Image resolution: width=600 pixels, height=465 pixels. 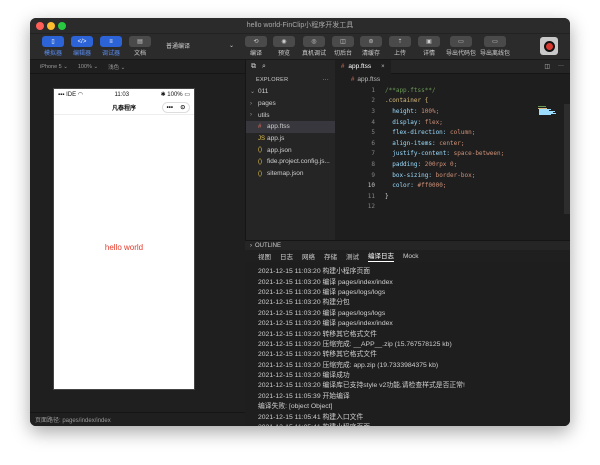 I want to click on code-line: 12, so click(x=452, y=207).